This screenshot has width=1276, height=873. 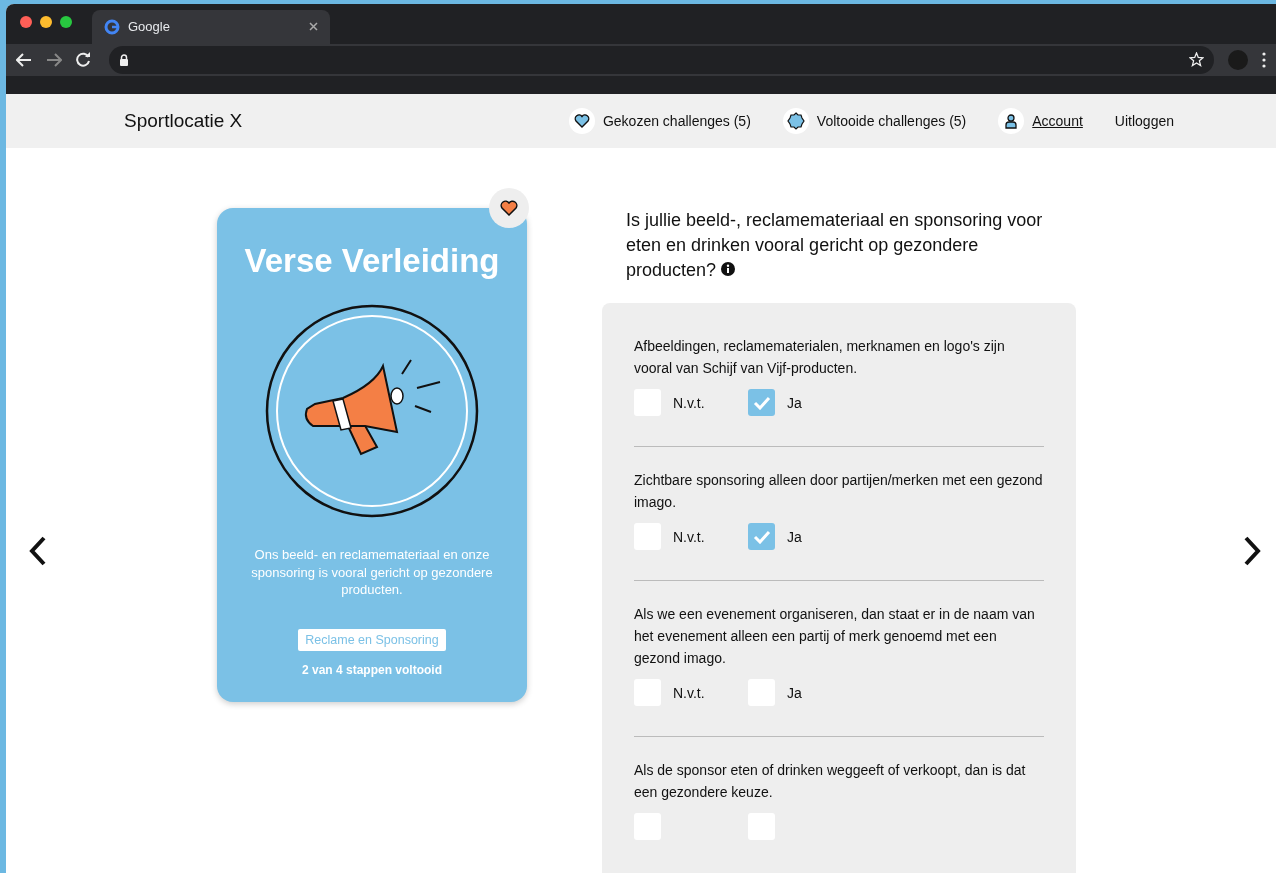 I want to click on statement-text: Zichtbare sponsoring alleen door partijen/merken met een gezond imago., so click(x=839, y=491).